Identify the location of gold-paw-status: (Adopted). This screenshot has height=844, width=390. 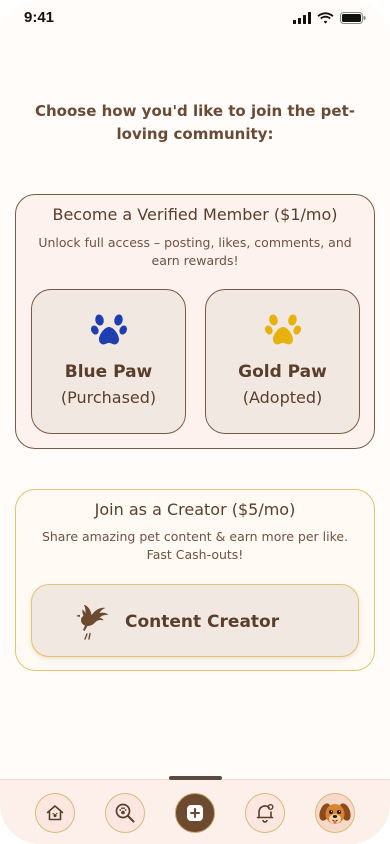
(282, 397).